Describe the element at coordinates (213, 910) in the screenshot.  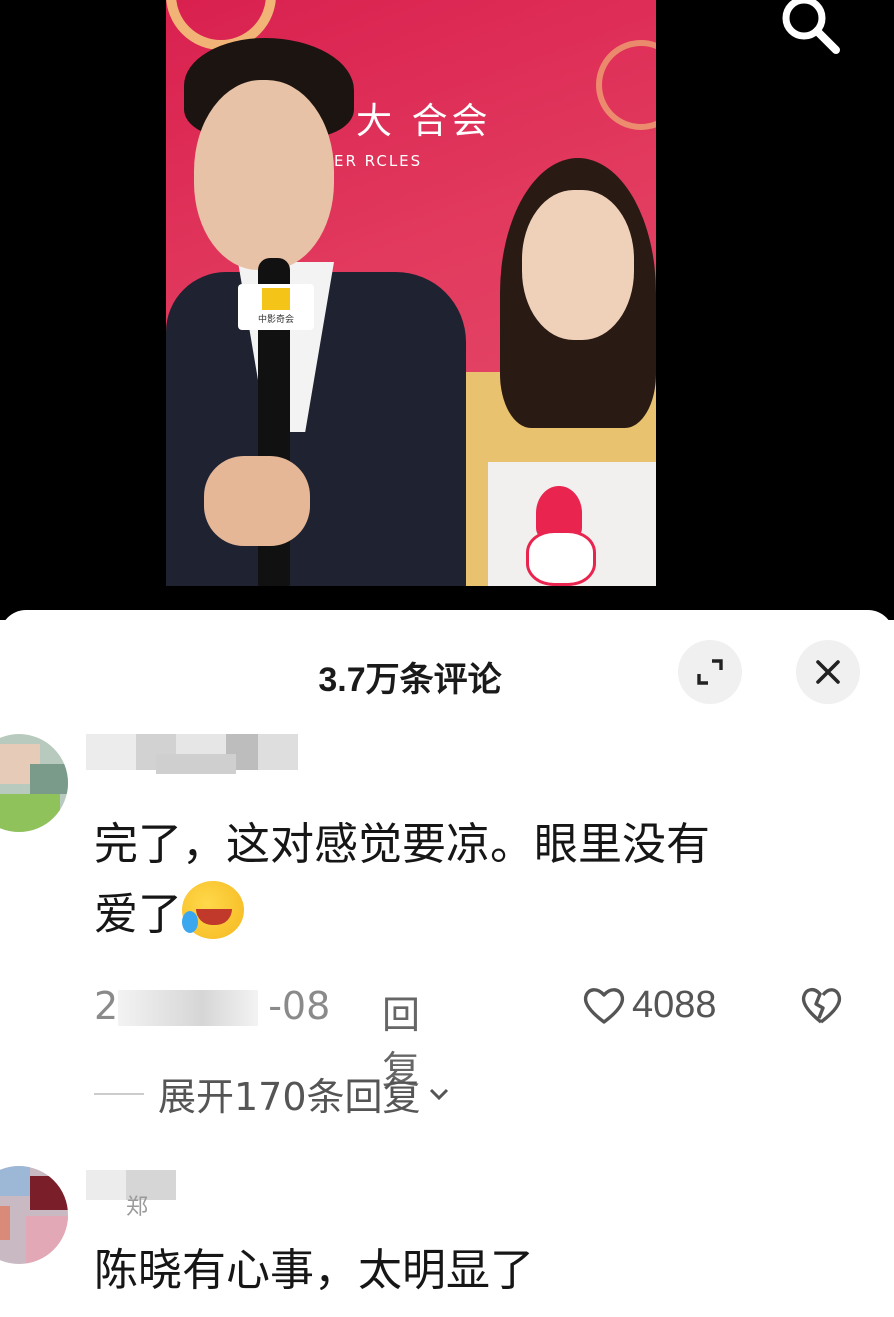
I see `rofl-emoji` at that location.